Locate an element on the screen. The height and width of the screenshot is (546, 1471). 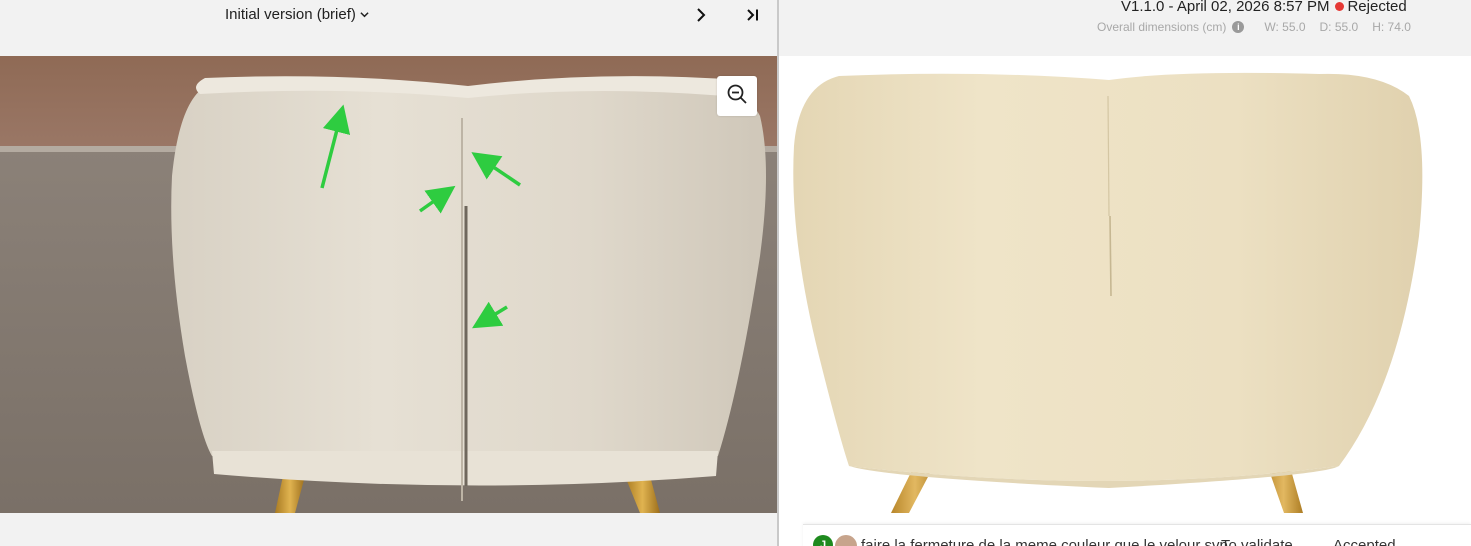
next-button is located at coordinates (701, 17).